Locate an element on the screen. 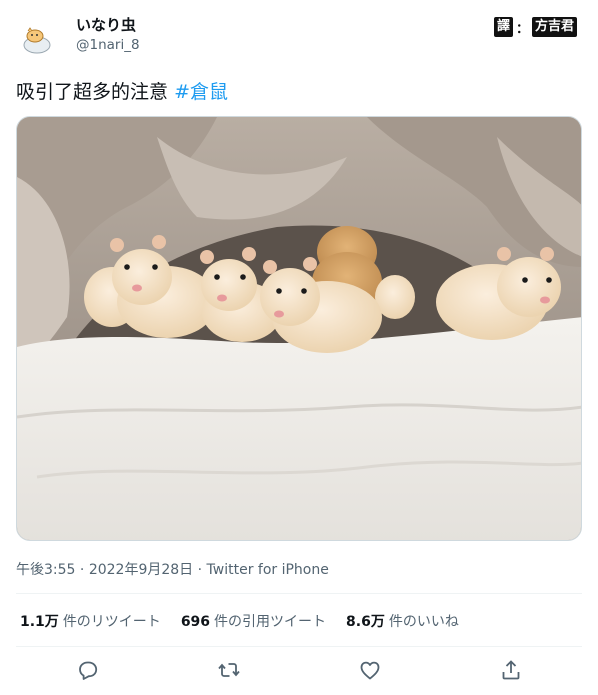  watermark-name: 方吉君 is located at coordinates (555, 27).